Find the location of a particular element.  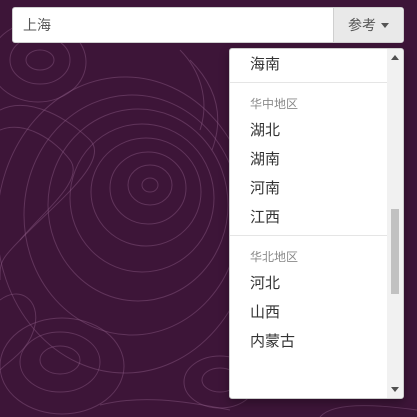

dropdown-option: 河南 is located at coordinates (308, 188).